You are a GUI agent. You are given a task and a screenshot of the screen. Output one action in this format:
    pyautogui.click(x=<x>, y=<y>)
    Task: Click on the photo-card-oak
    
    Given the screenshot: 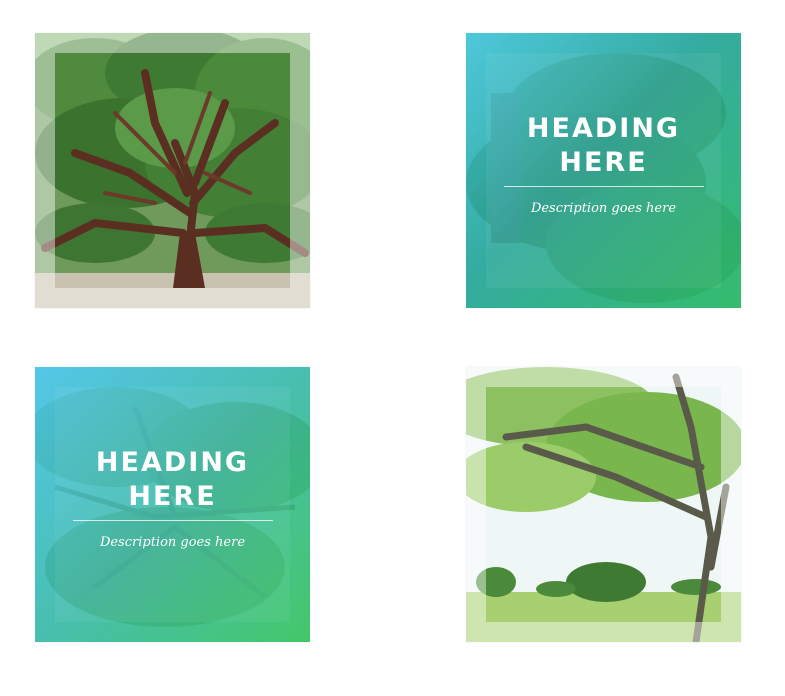 What is the action you would take?
    pyautogui.click(x=172, y=170)
    